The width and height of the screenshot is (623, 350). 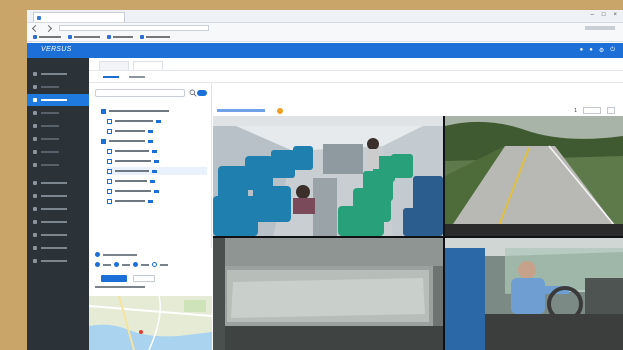 What do you see at coordinates (56, 49) in the screenshot?
I see `app-logo: VERSUS` at bounding box center [56, 49].